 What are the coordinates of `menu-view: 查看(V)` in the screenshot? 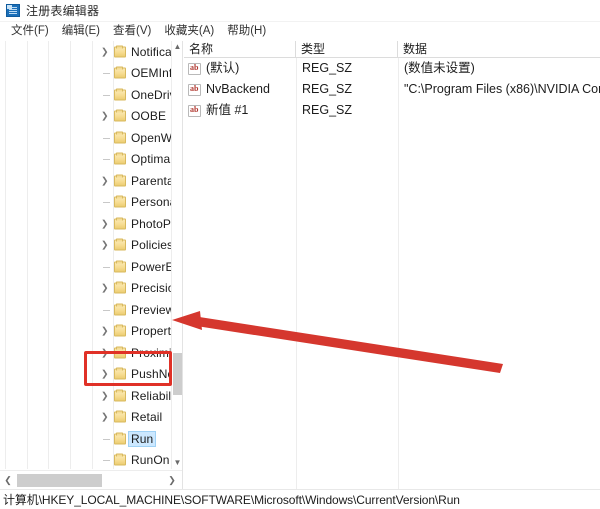 It's located at (132, 31).